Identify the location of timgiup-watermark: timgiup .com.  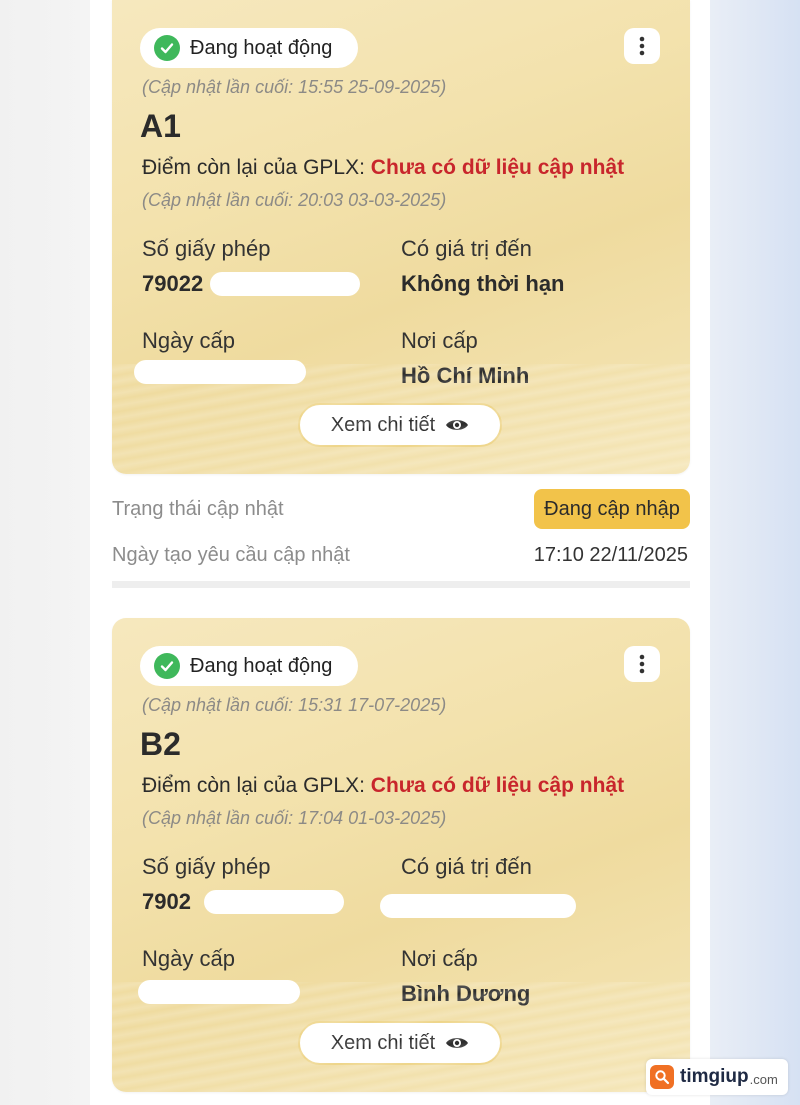
(717, 1077).